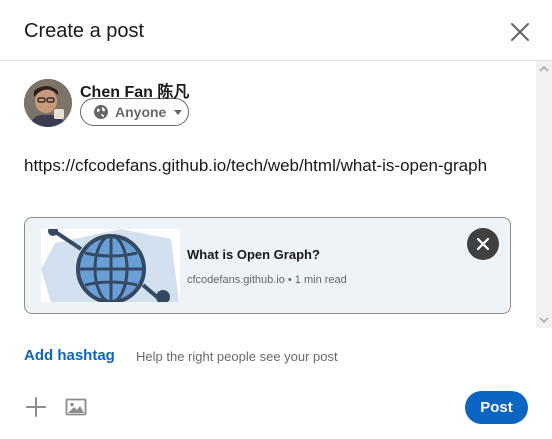  I want to click on avatar, so click(48, 103).